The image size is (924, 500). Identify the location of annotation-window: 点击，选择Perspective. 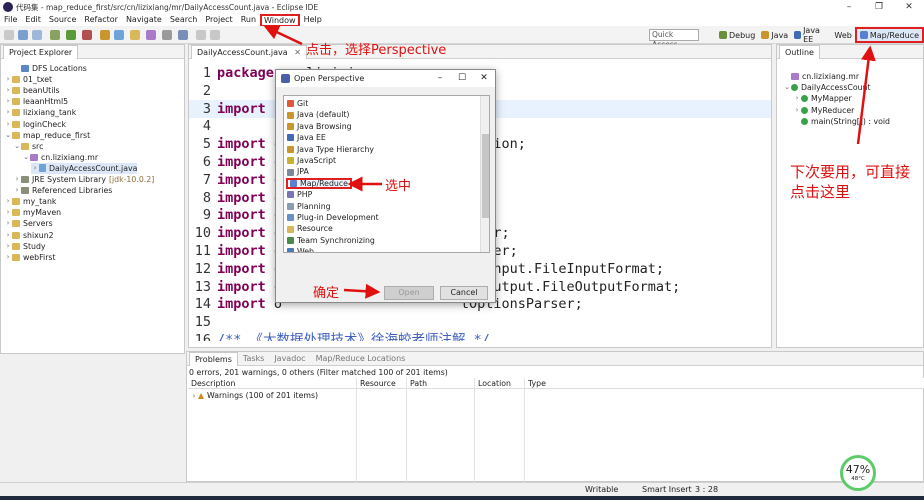
(376, 50).